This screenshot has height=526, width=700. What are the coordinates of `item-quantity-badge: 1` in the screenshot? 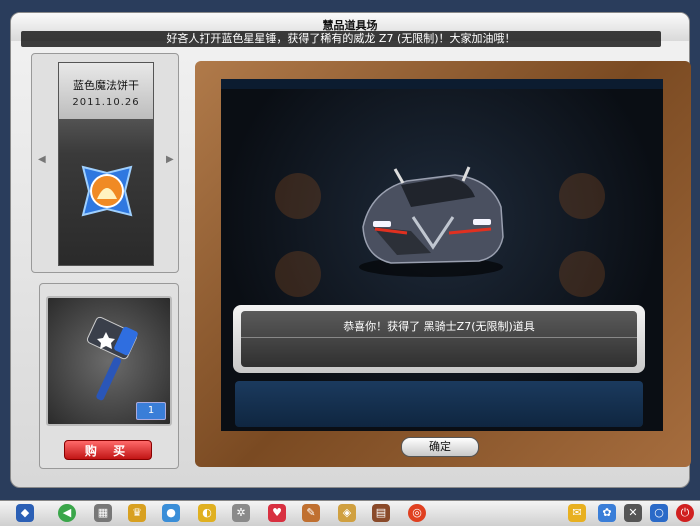 It's located at (151, 411).